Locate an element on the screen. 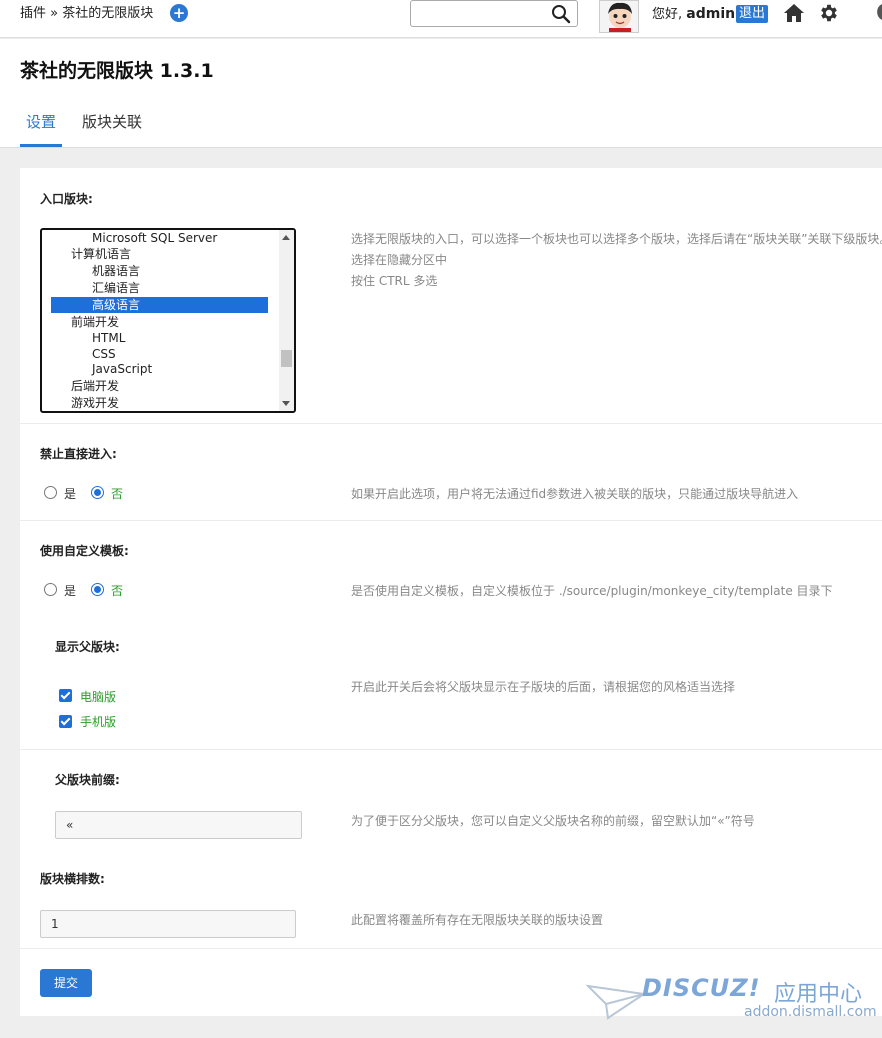 Image resolution: width=882 pixels, height=1038 pixels. parent-prefix-input: « is located at coordinates (178, 825).